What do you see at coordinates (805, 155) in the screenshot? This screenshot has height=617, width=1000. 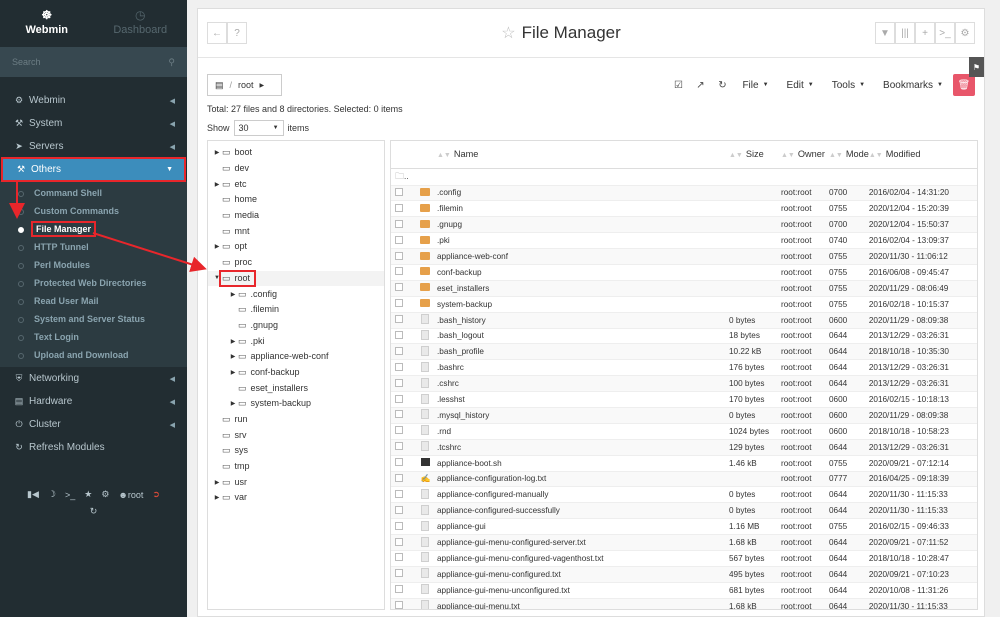 I see `col-owner: ▲▼ Owner` at bounding box center [805, 155].